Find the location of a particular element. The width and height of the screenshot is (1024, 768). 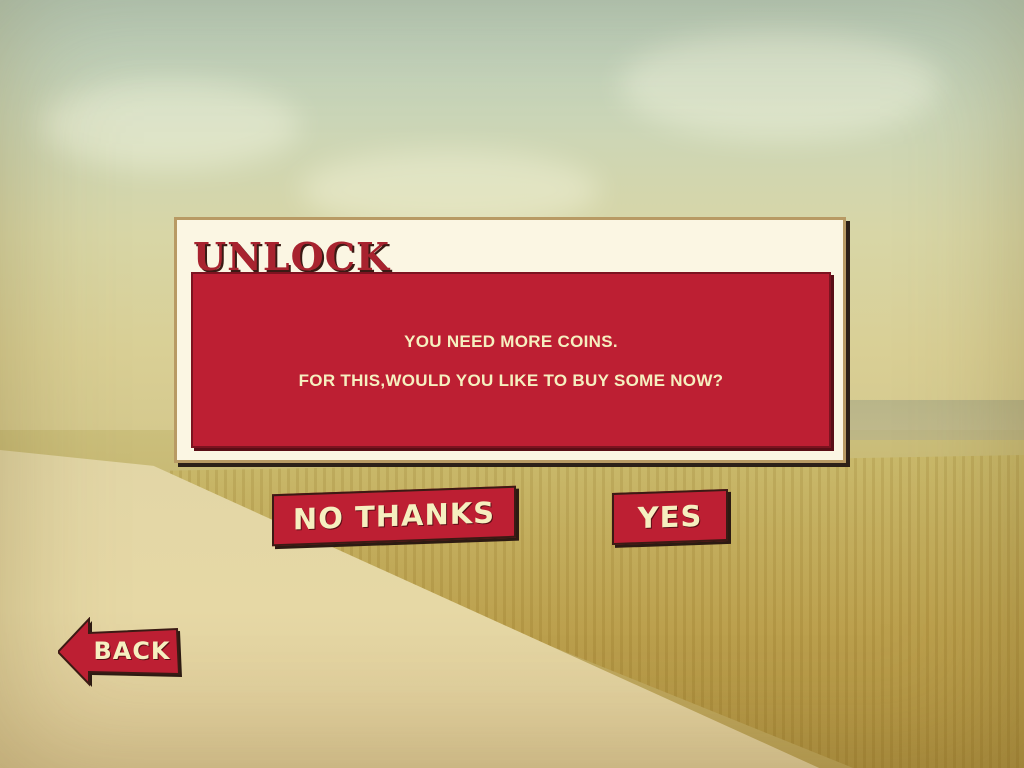

dialog-message-line-1: YOU NEED MORE COINS. is located at coordinates (511, 341).